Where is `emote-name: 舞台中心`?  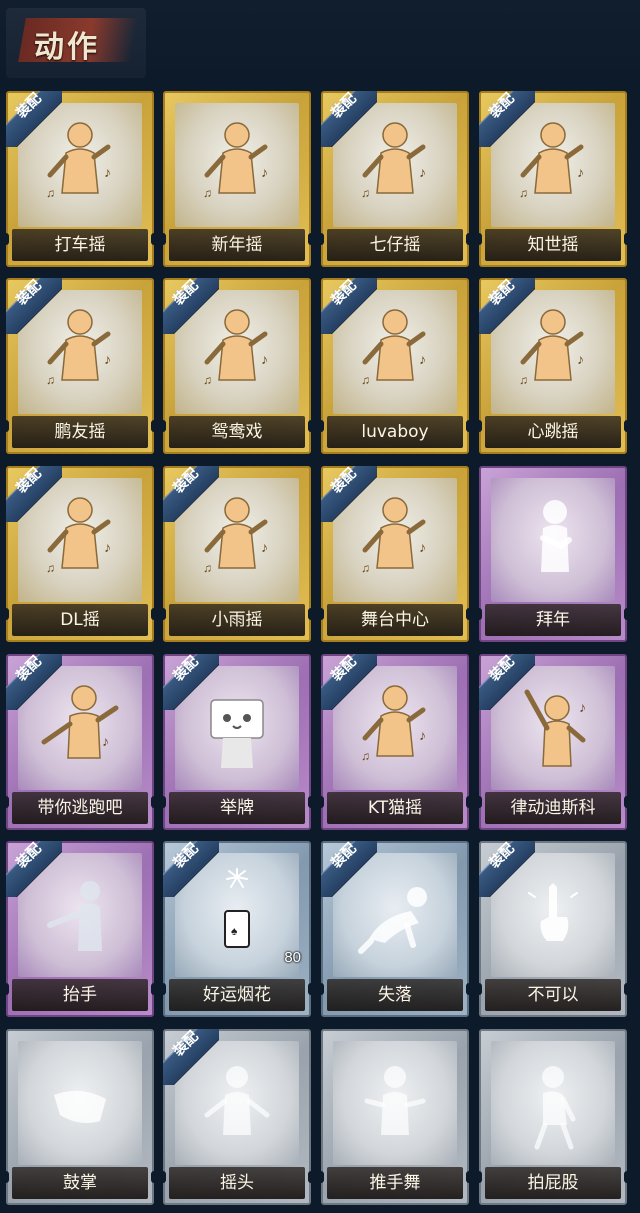 emote-name: 舞台中心 is located at coordinates (395, 620).